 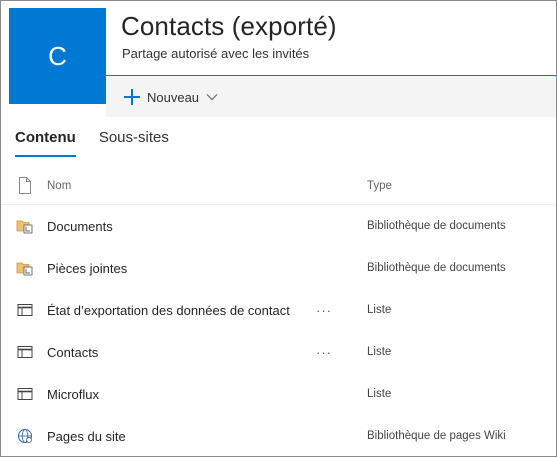 I want to click on list-item: Documents Bibliothèque de documents, so click(x=278, y=226).